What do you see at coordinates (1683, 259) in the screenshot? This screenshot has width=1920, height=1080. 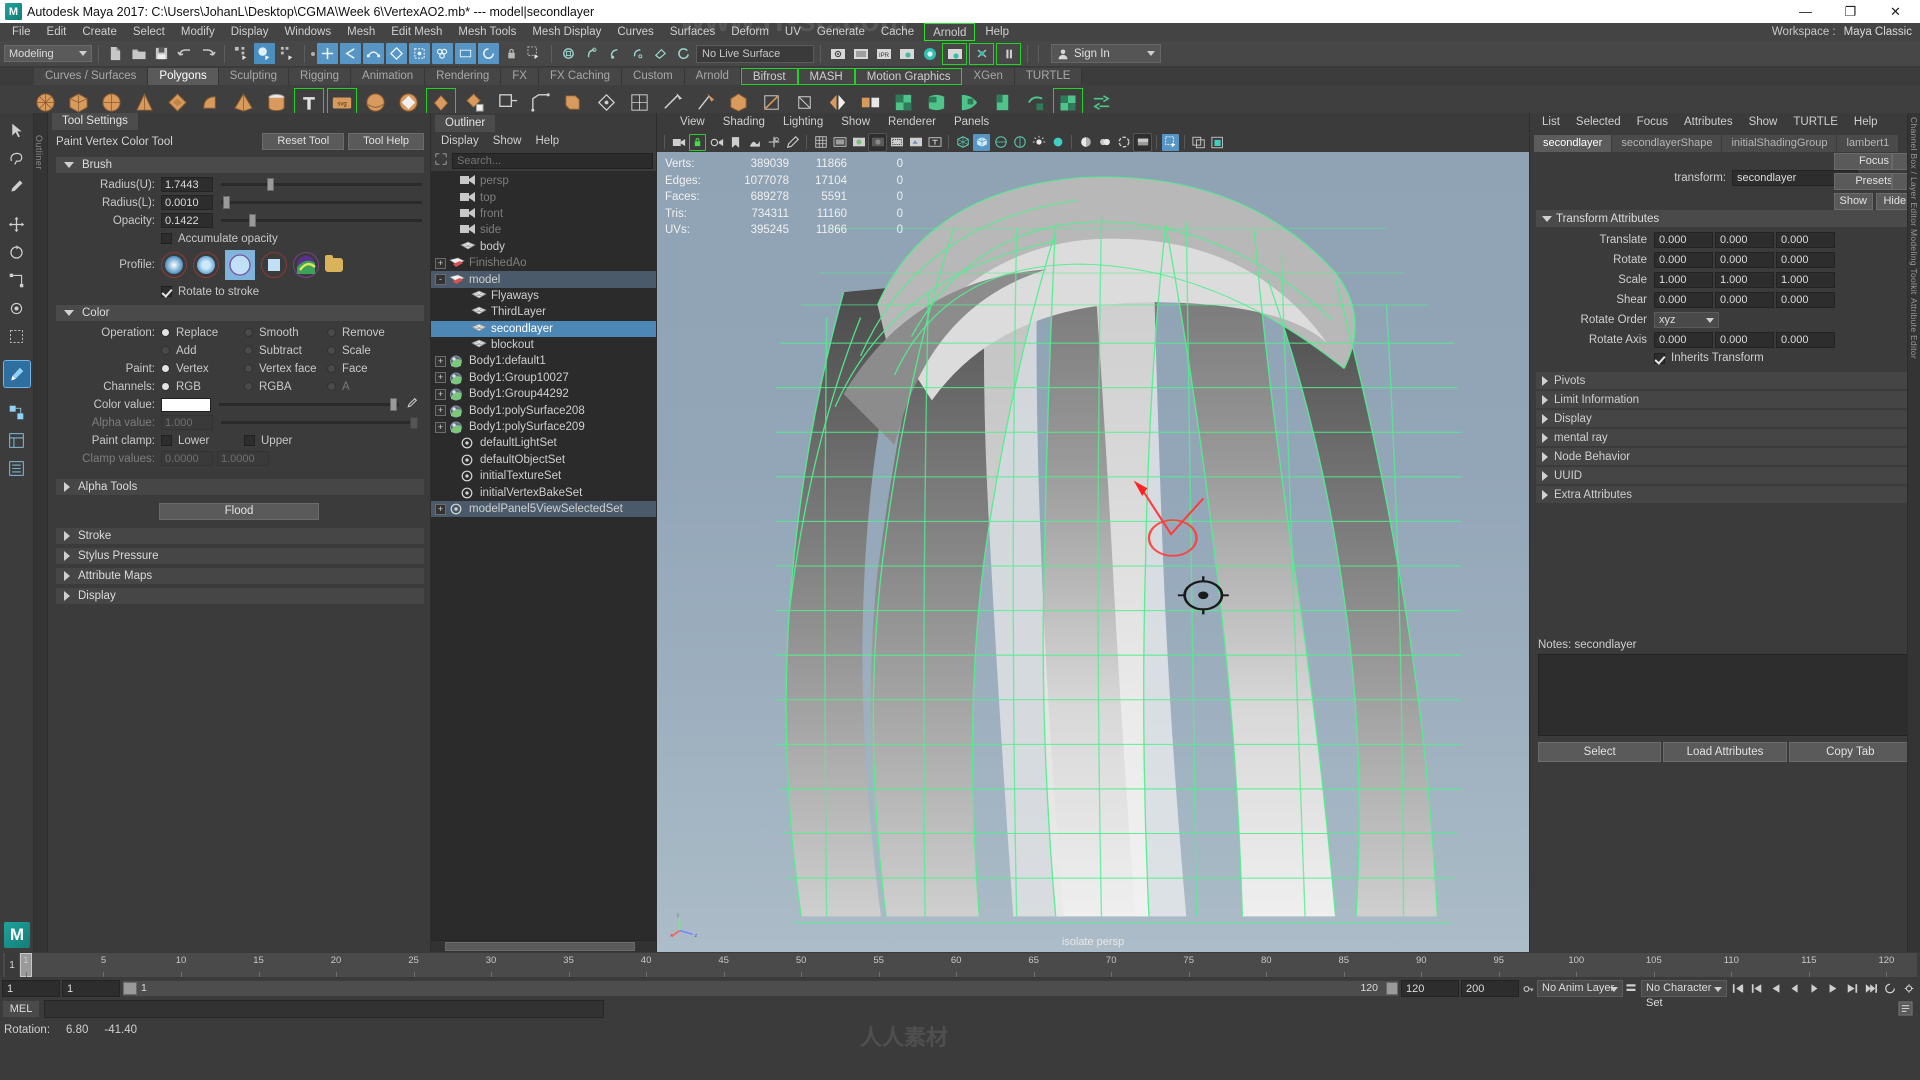 I see `attribute-rotate-x-input` at bounding box center [1683, 259].